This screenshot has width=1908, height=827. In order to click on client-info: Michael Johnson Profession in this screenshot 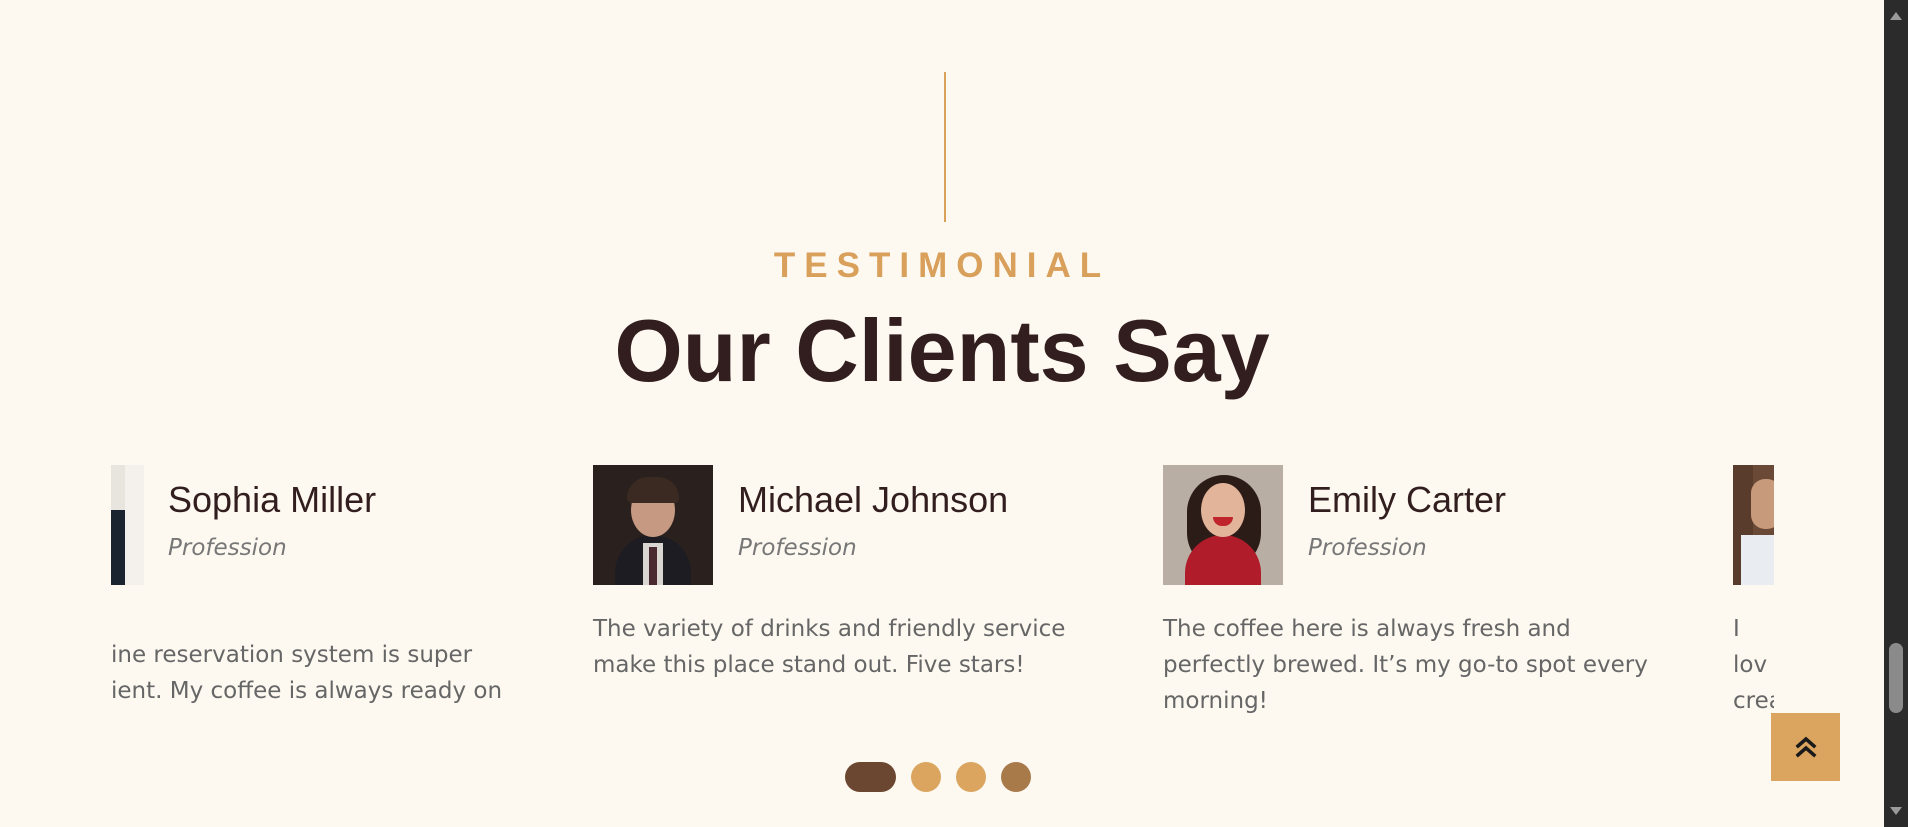, I will do `click(873, 513)`.